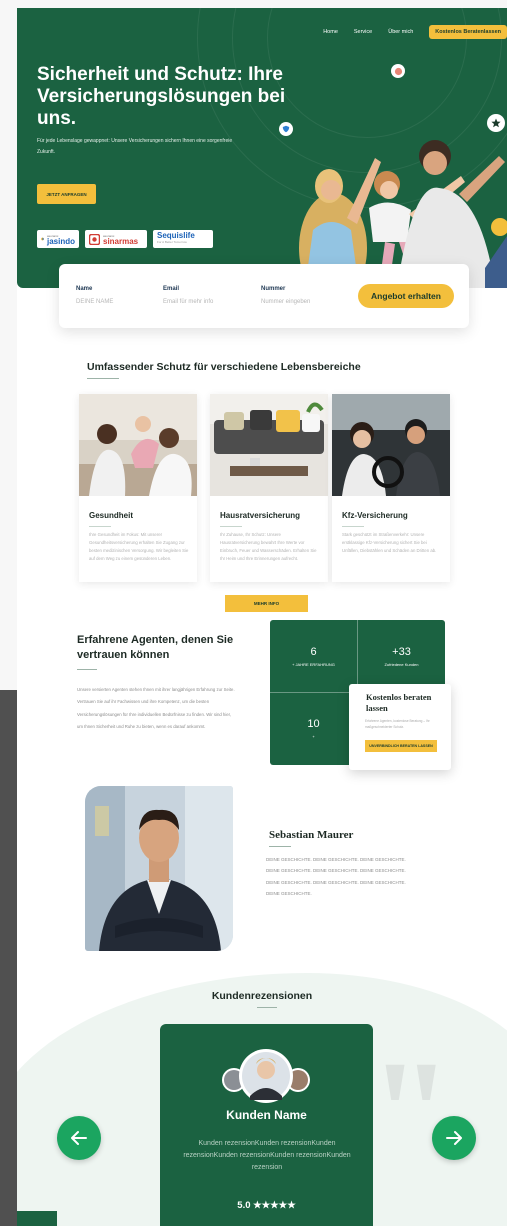  I want to click on card-title: Kfz-Versicherung, so click(375, 515).